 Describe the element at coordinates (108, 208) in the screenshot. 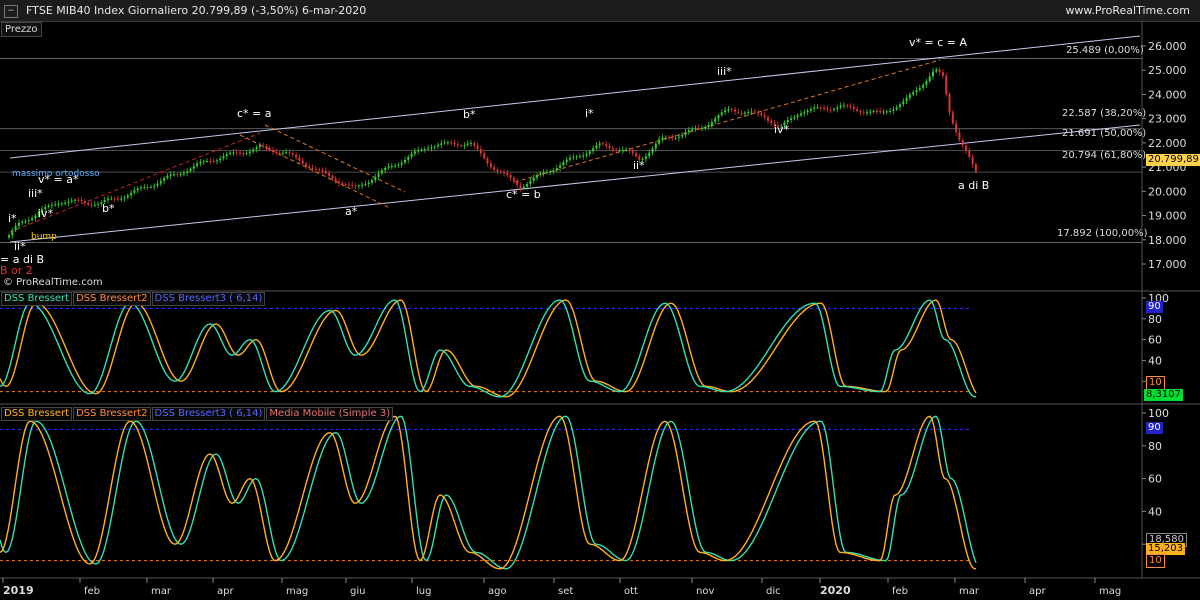

I see `wave-label: b*` at that location.